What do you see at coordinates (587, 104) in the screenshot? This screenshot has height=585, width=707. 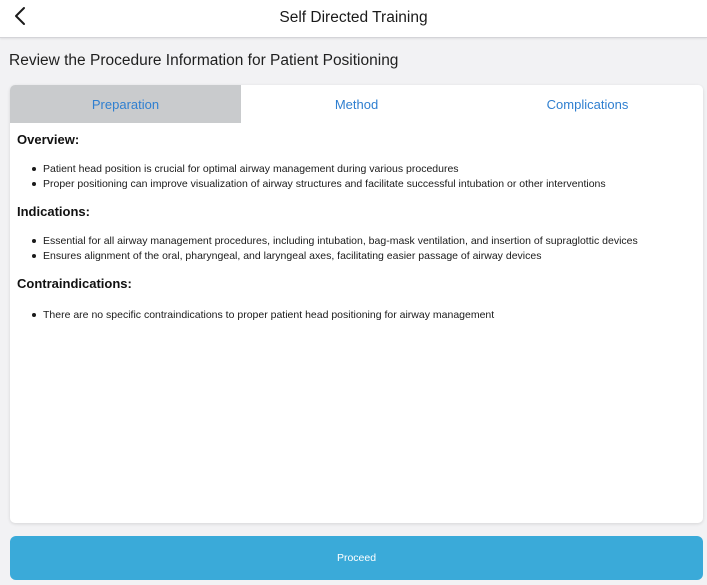 I see `tab-complications: Complications` at bounding box center [587, 104].